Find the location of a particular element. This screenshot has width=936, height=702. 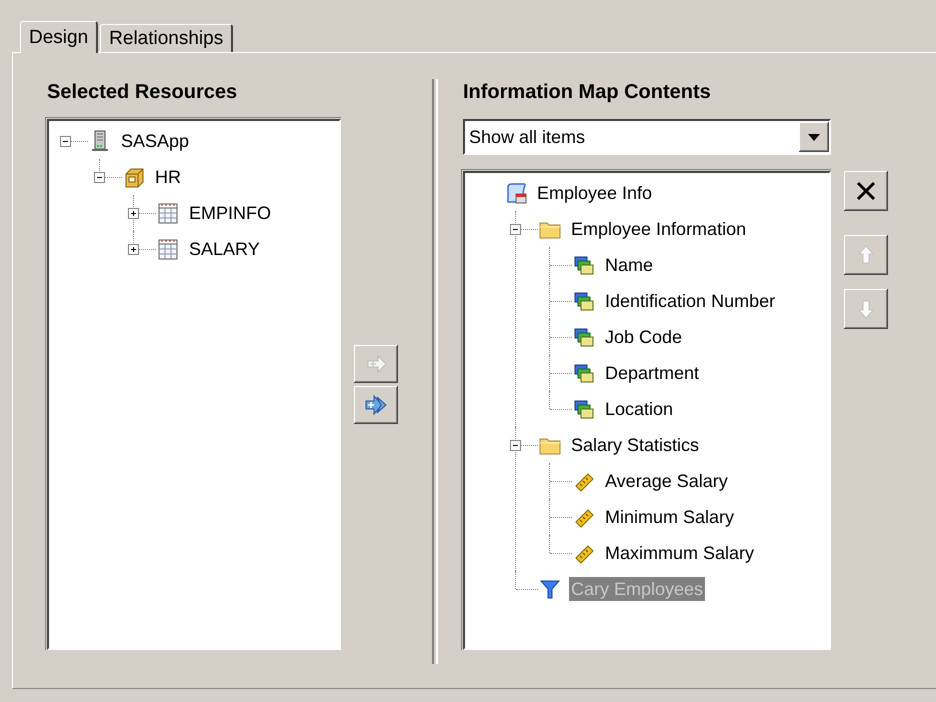

tree-item: Department is located at coordinates (652, 373).